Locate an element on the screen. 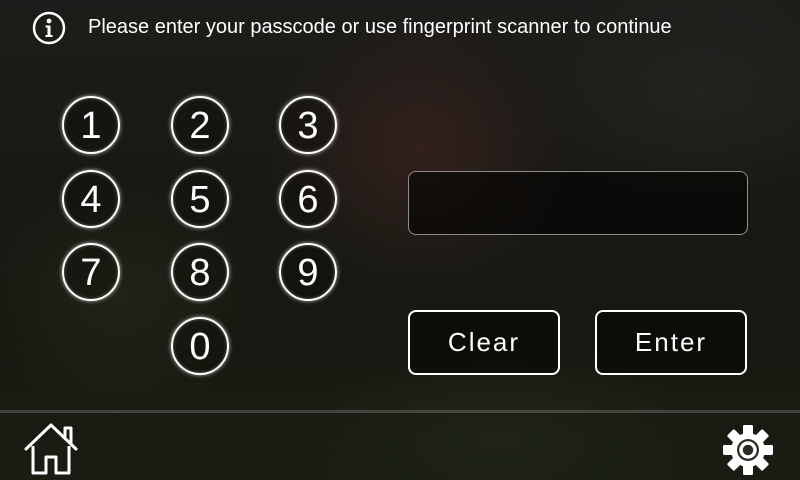 The width and height of the screenshot is (800, 480). enter-button-label: Enter is located at coordinates (671, 342).